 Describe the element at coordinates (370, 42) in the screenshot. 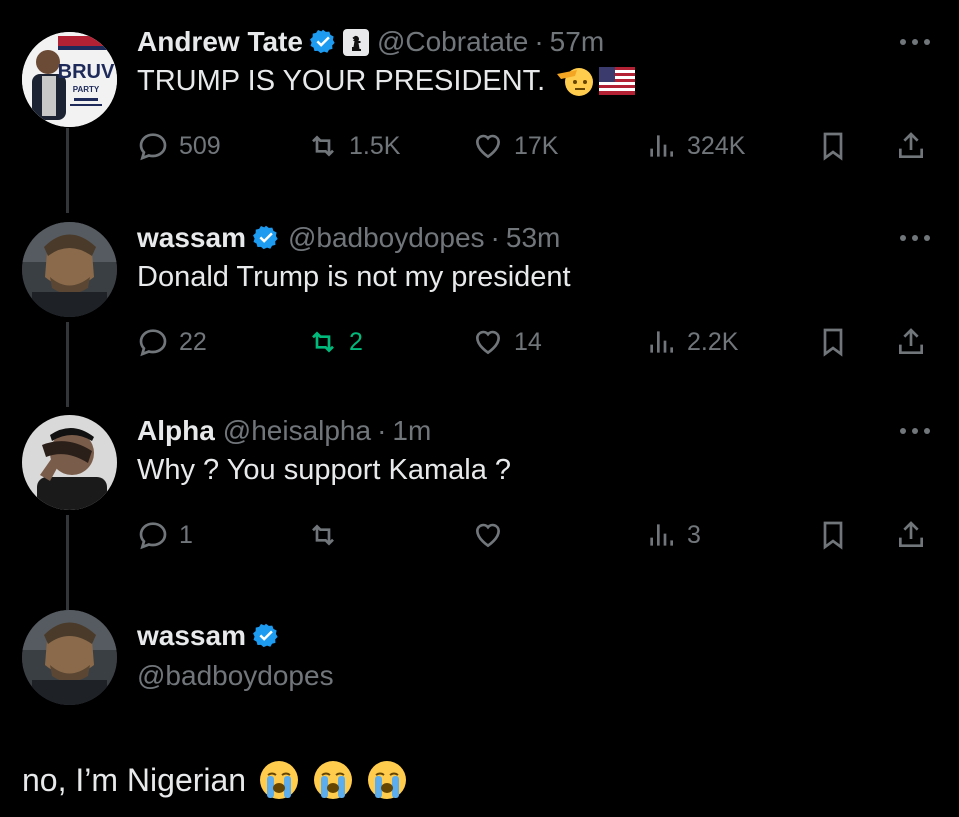

I see `tweet-header: Andrew Tate @Cobratate · 57m` at that location.